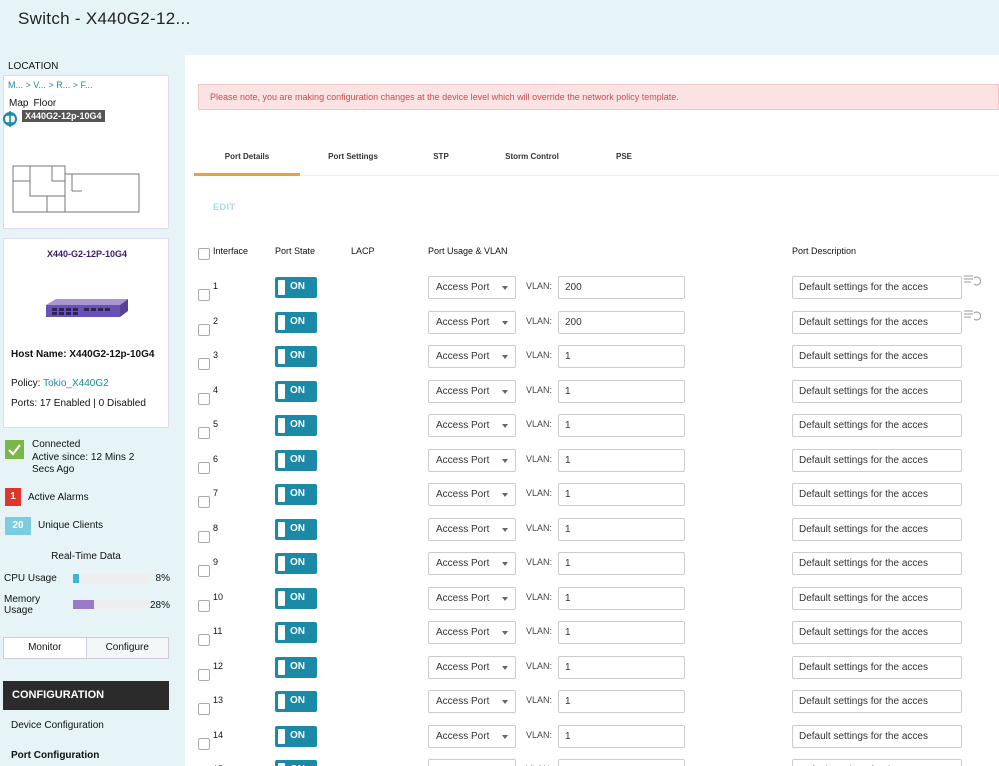 The width and height of the screenshot is (999, 766). I want to click on description-header: Port Description, so click(824, 251).